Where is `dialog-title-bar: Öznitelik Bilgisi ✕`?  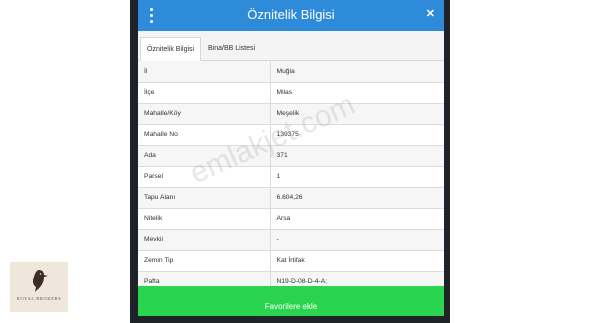
dialog-title-bar: Öznitelik Bilgisi ✕ is located at coordinates (291, 15).